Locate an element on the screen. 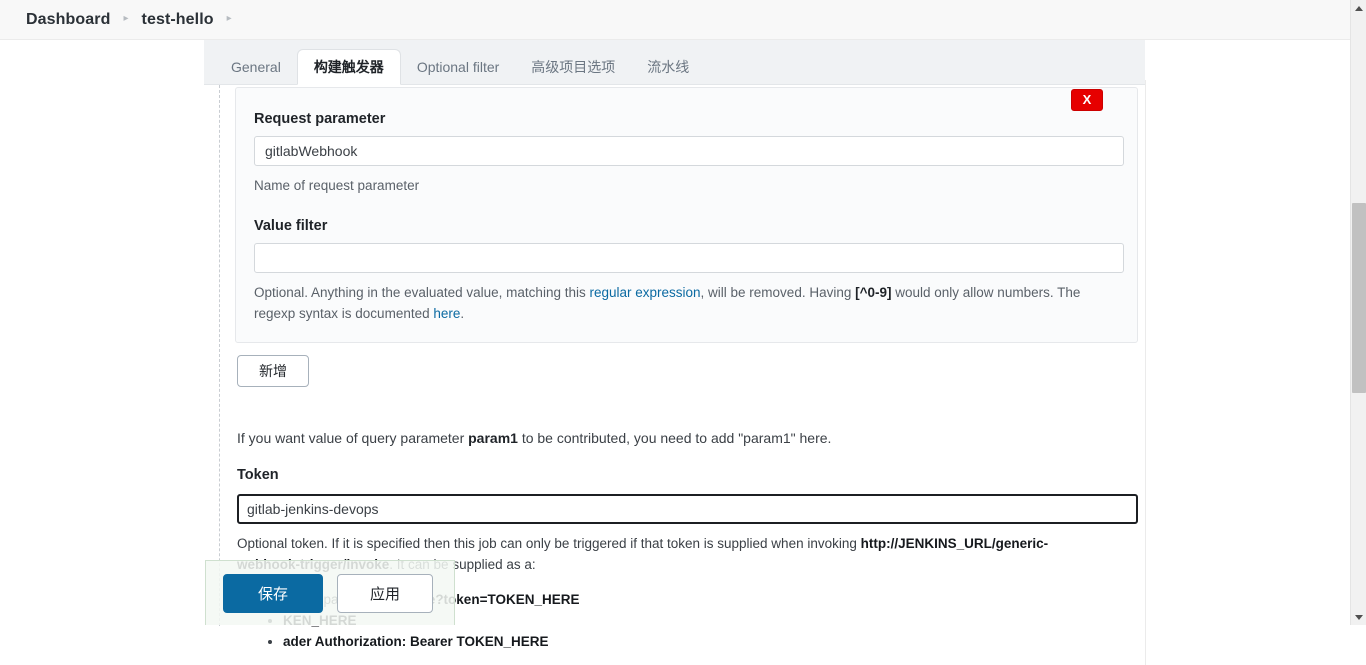 The image size is (1366, 665). scroll-up-arrow-icon is located at coordinates (1358, 8).